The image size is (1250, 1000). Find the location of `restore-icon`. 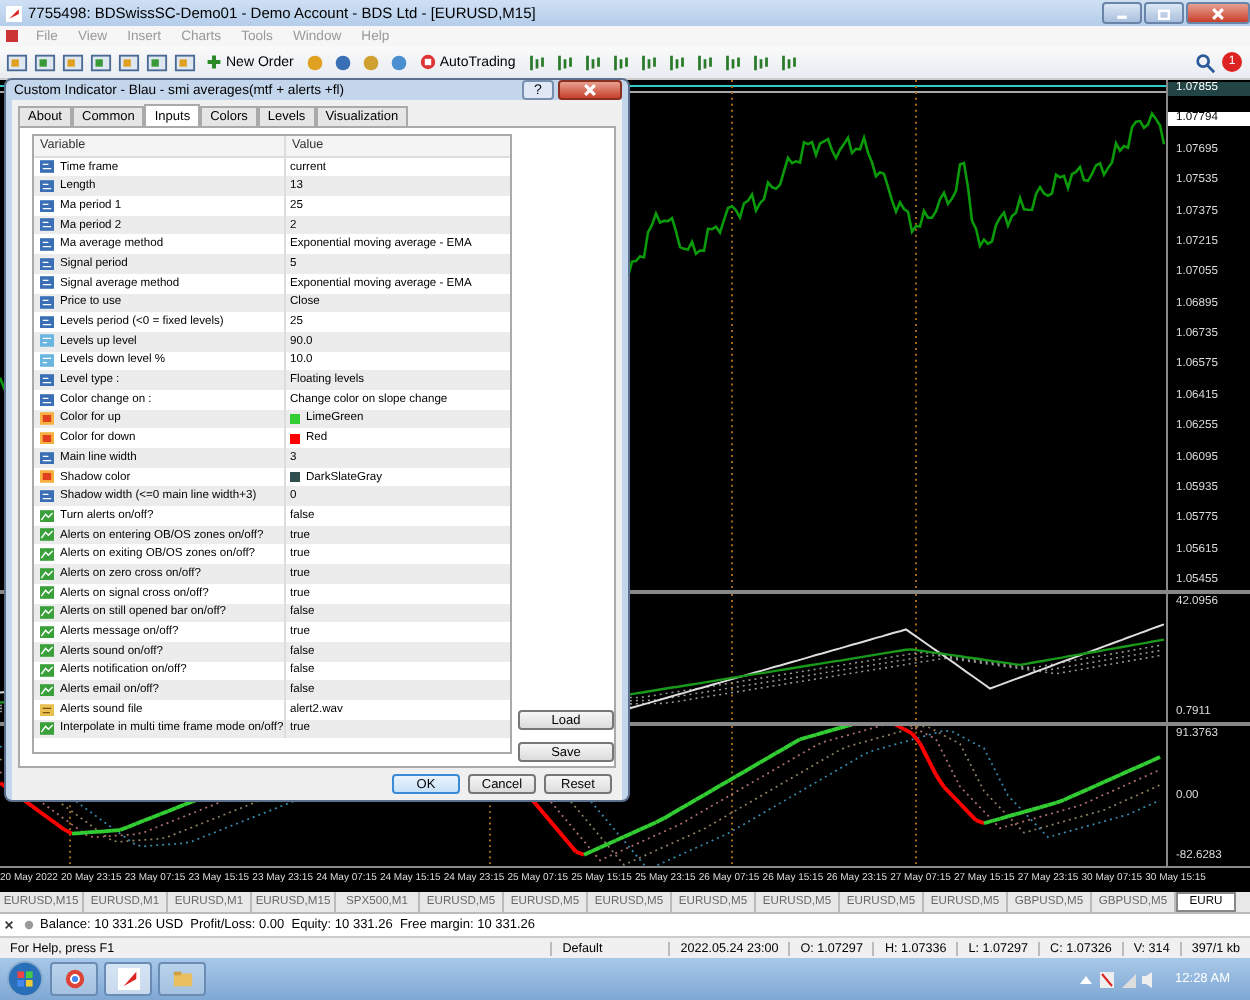

restore-icon is located at coordinates (1164, 13).